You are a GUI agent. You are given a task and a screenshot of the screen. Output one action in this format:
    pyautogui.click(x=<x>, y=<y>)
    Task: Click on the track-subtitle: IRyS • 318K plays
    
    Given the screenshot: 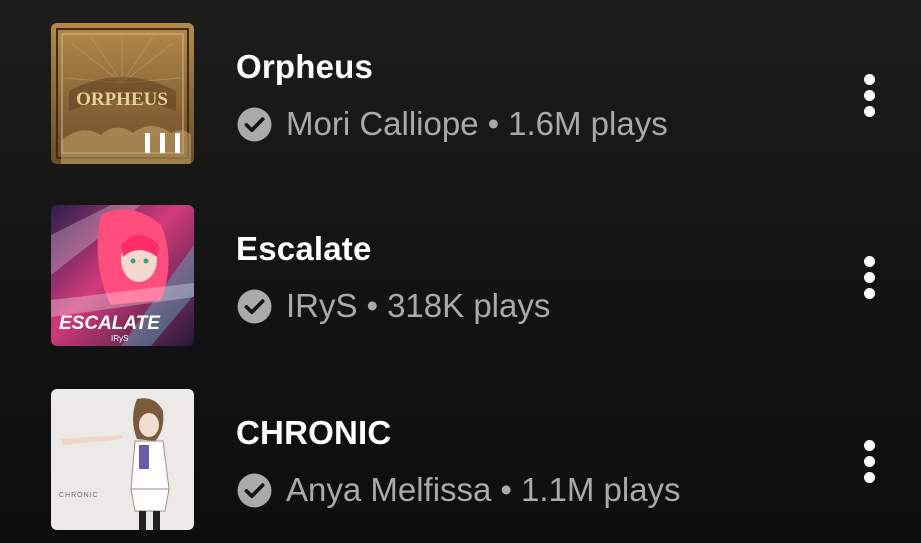 What is the action you would take?
    pyautogui.click(x=393, y=306)
    